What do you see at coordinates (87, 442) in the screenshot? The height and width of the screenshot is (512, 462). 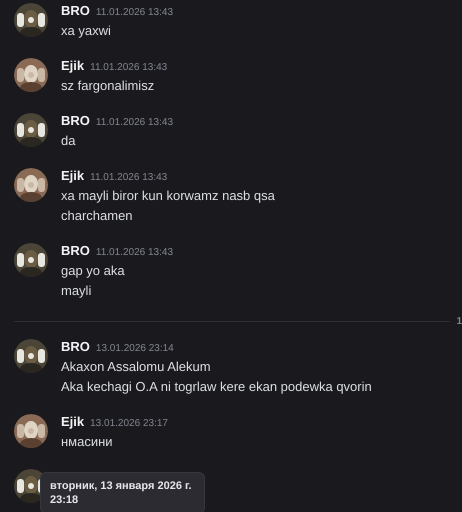 I see `message-text: нмасини` at bounding box center [87, 442].